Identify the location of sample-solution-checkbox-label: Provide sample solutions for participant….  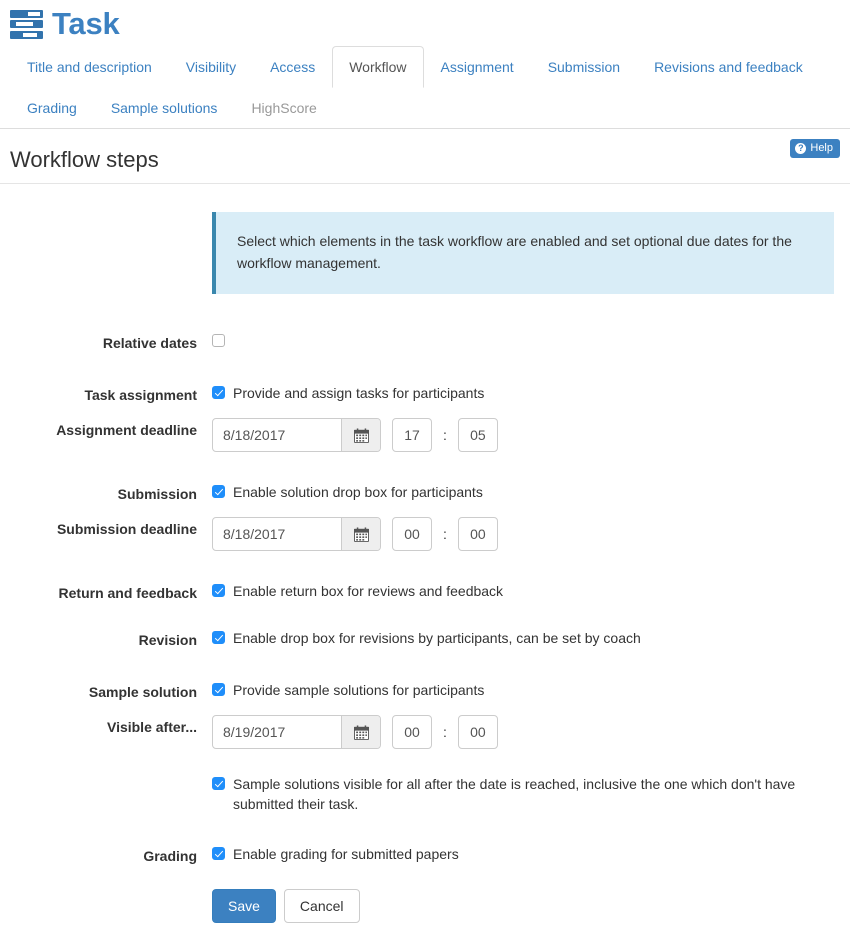
(359, 690).